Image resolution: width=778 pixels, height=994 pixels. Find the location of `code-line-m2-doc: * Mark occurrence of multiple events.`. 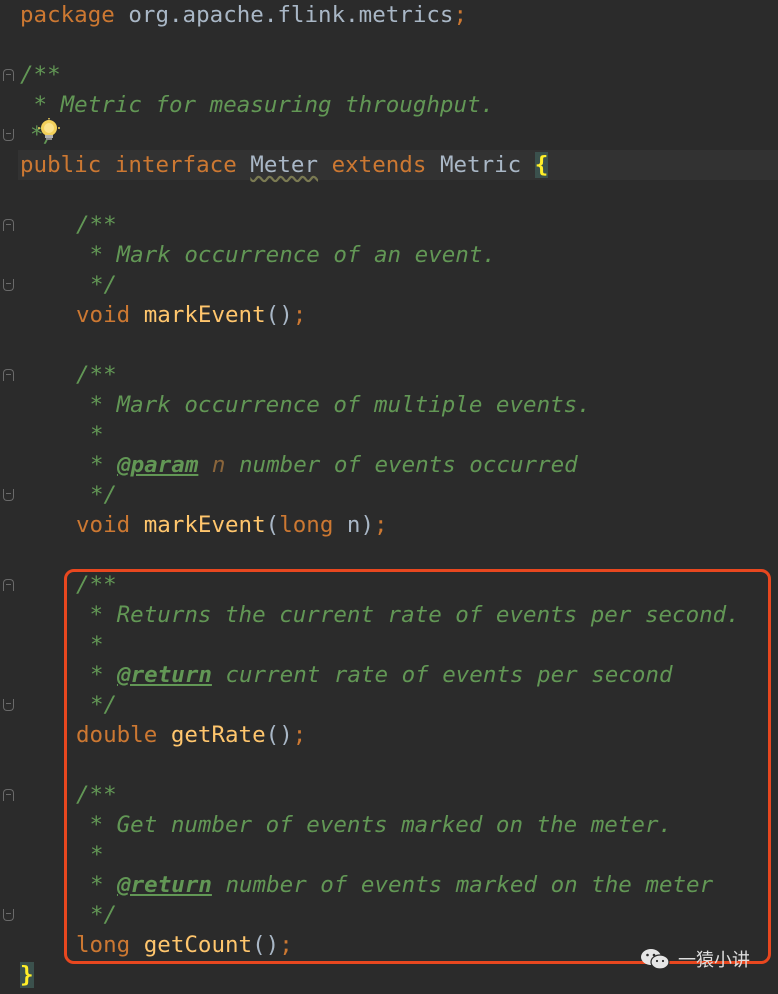

code-line-m2-doc: * Mark occurrence of multiple events. is located at coordinates (333, 405).